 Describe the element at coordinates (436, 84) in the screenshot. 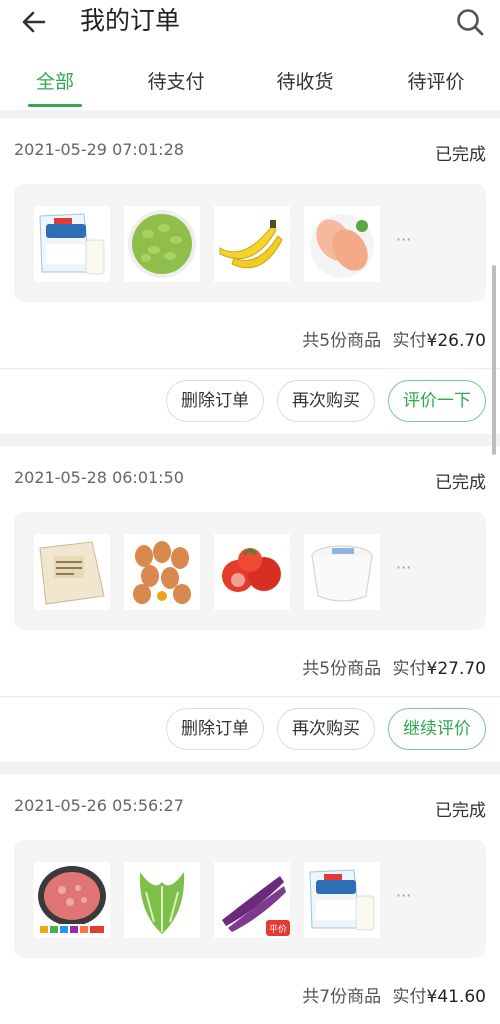

I see `tab-pending-review: 待评价` at that location.